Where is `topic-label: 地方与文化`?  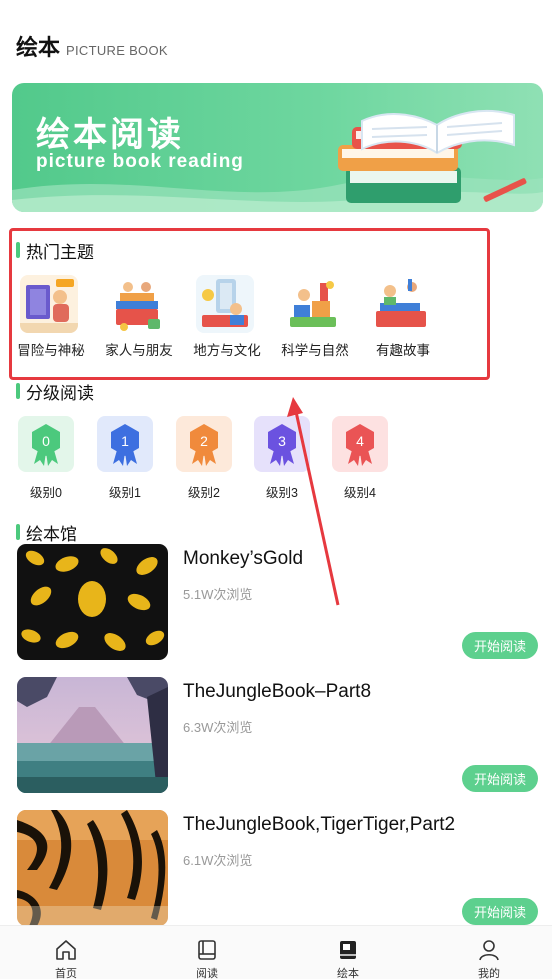
topic-label: 地方与文化 is located at coordinates (227, 350).